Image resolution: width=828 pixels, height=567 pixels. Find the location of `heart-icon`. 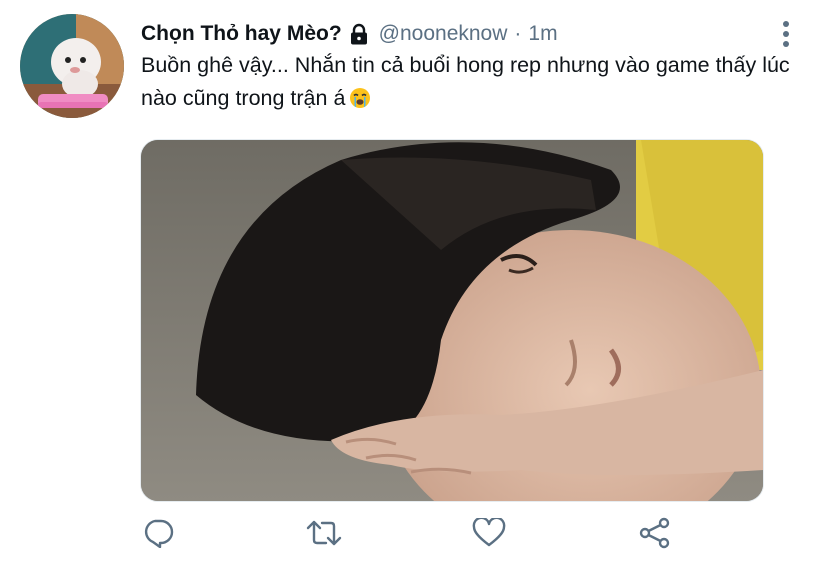

heart-icon is located at coordinates (489, 532).